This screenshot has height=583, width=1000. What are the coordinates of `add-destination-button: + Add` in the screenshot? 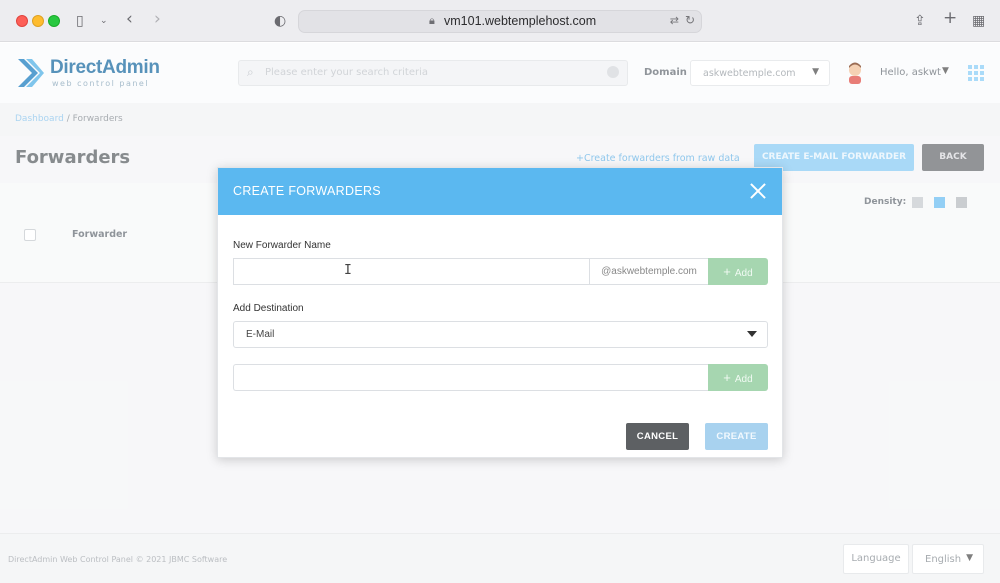 It's located at (738, 377).